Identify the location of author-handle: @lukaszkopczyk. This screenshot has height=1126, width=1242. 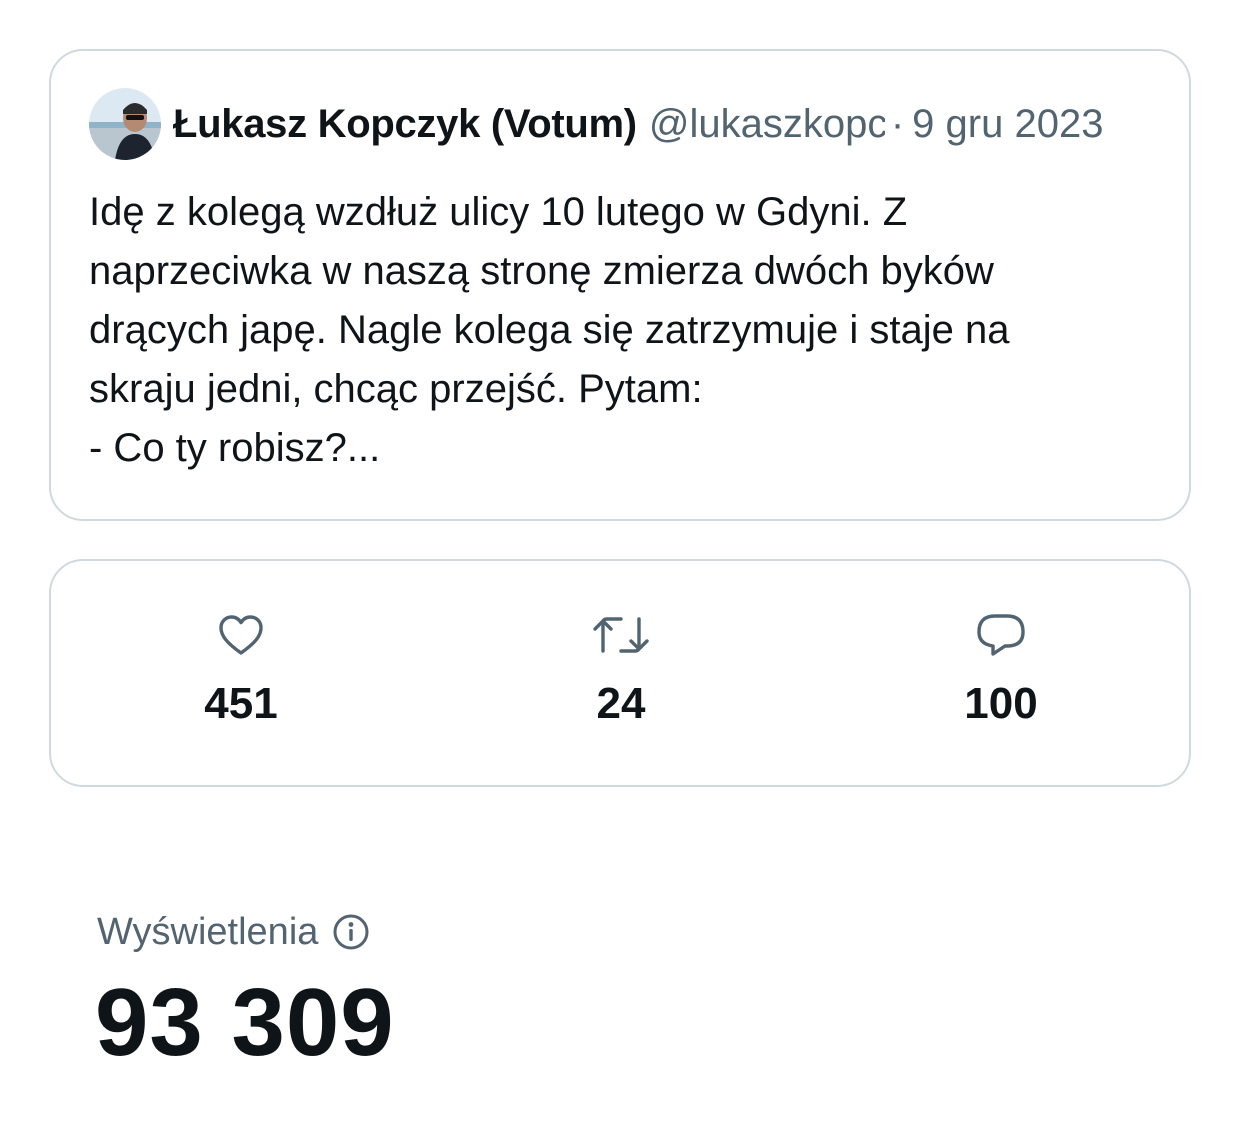
(767, 124).